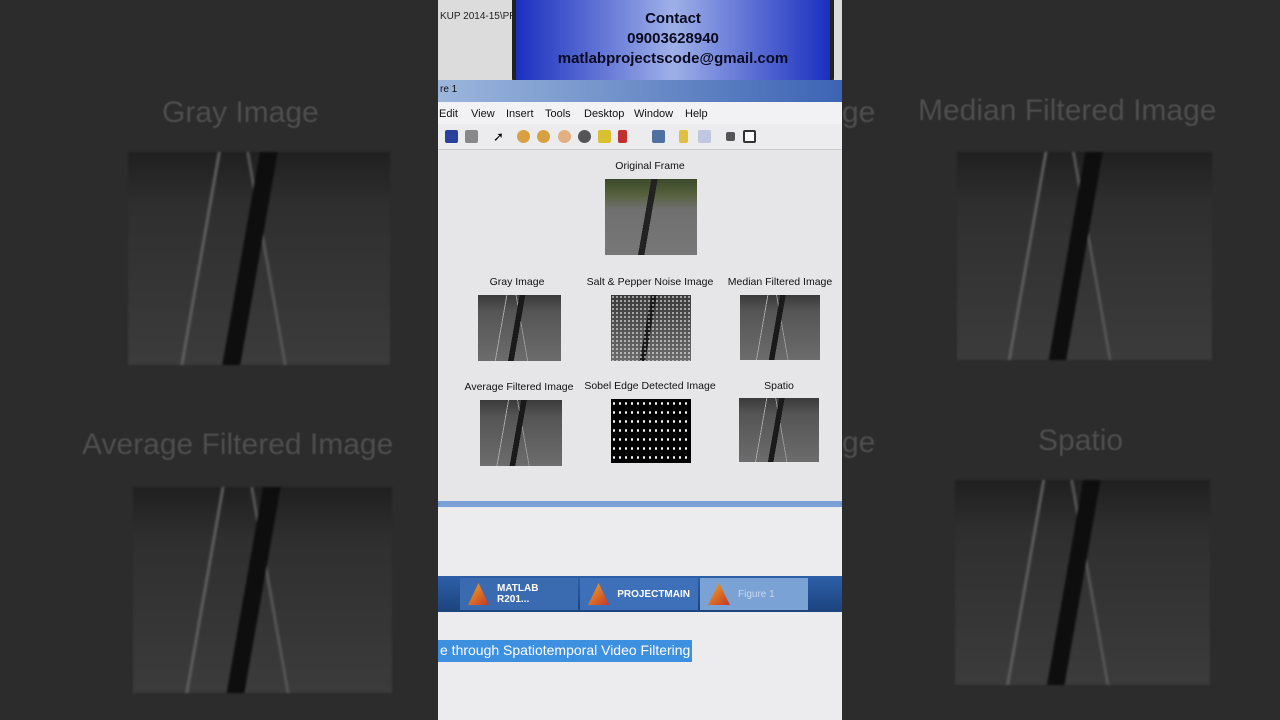 This screenshot has width=1280, height=720. What do you see at coordinates (653, 594) in the screenshot?
I see `taskbar-label: PROJECTMAIN` at bounding box center [653, 594].